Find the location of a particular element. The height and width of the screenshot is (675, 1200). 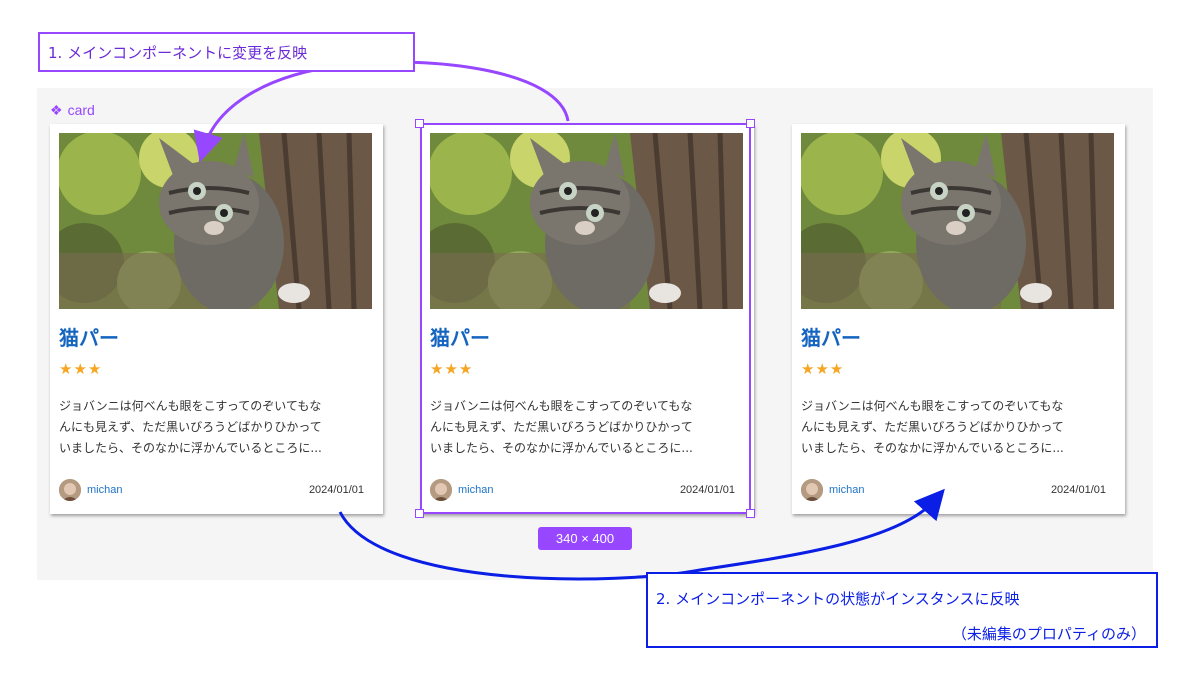

note-1-text: 1. メインコンポーネントに変更を反映 is located at coordinates (178, 52).